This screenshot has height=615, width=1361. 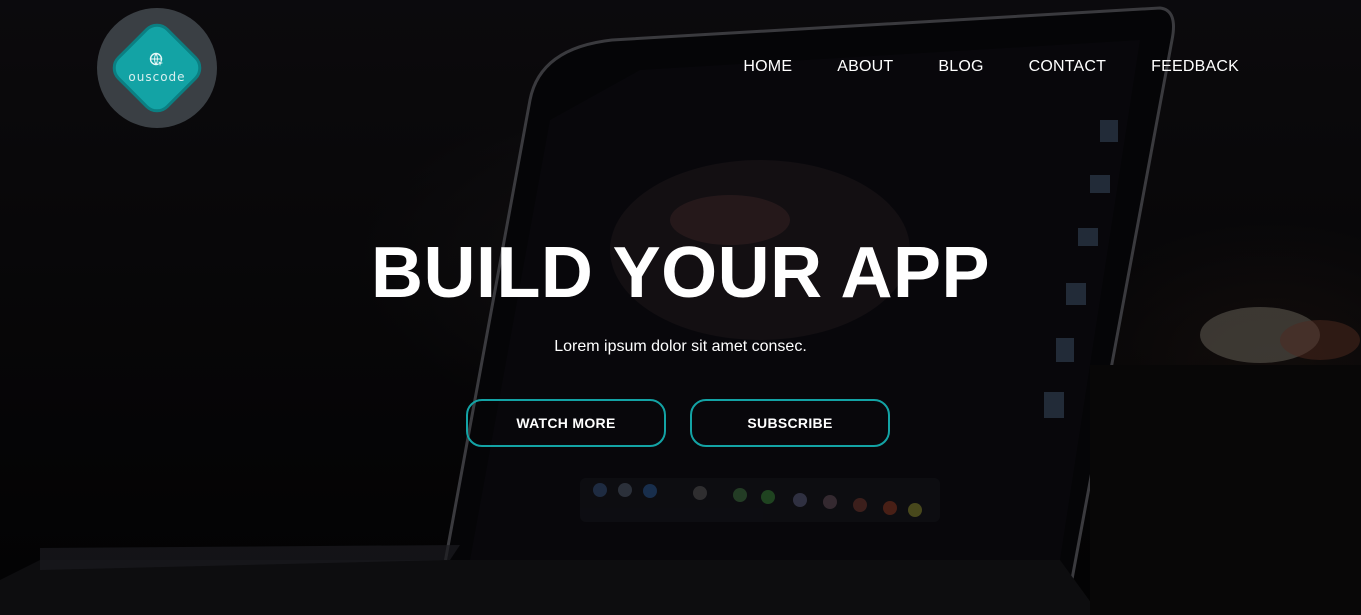 I want to click on logo: ouscode, so click(x=157, y=68).